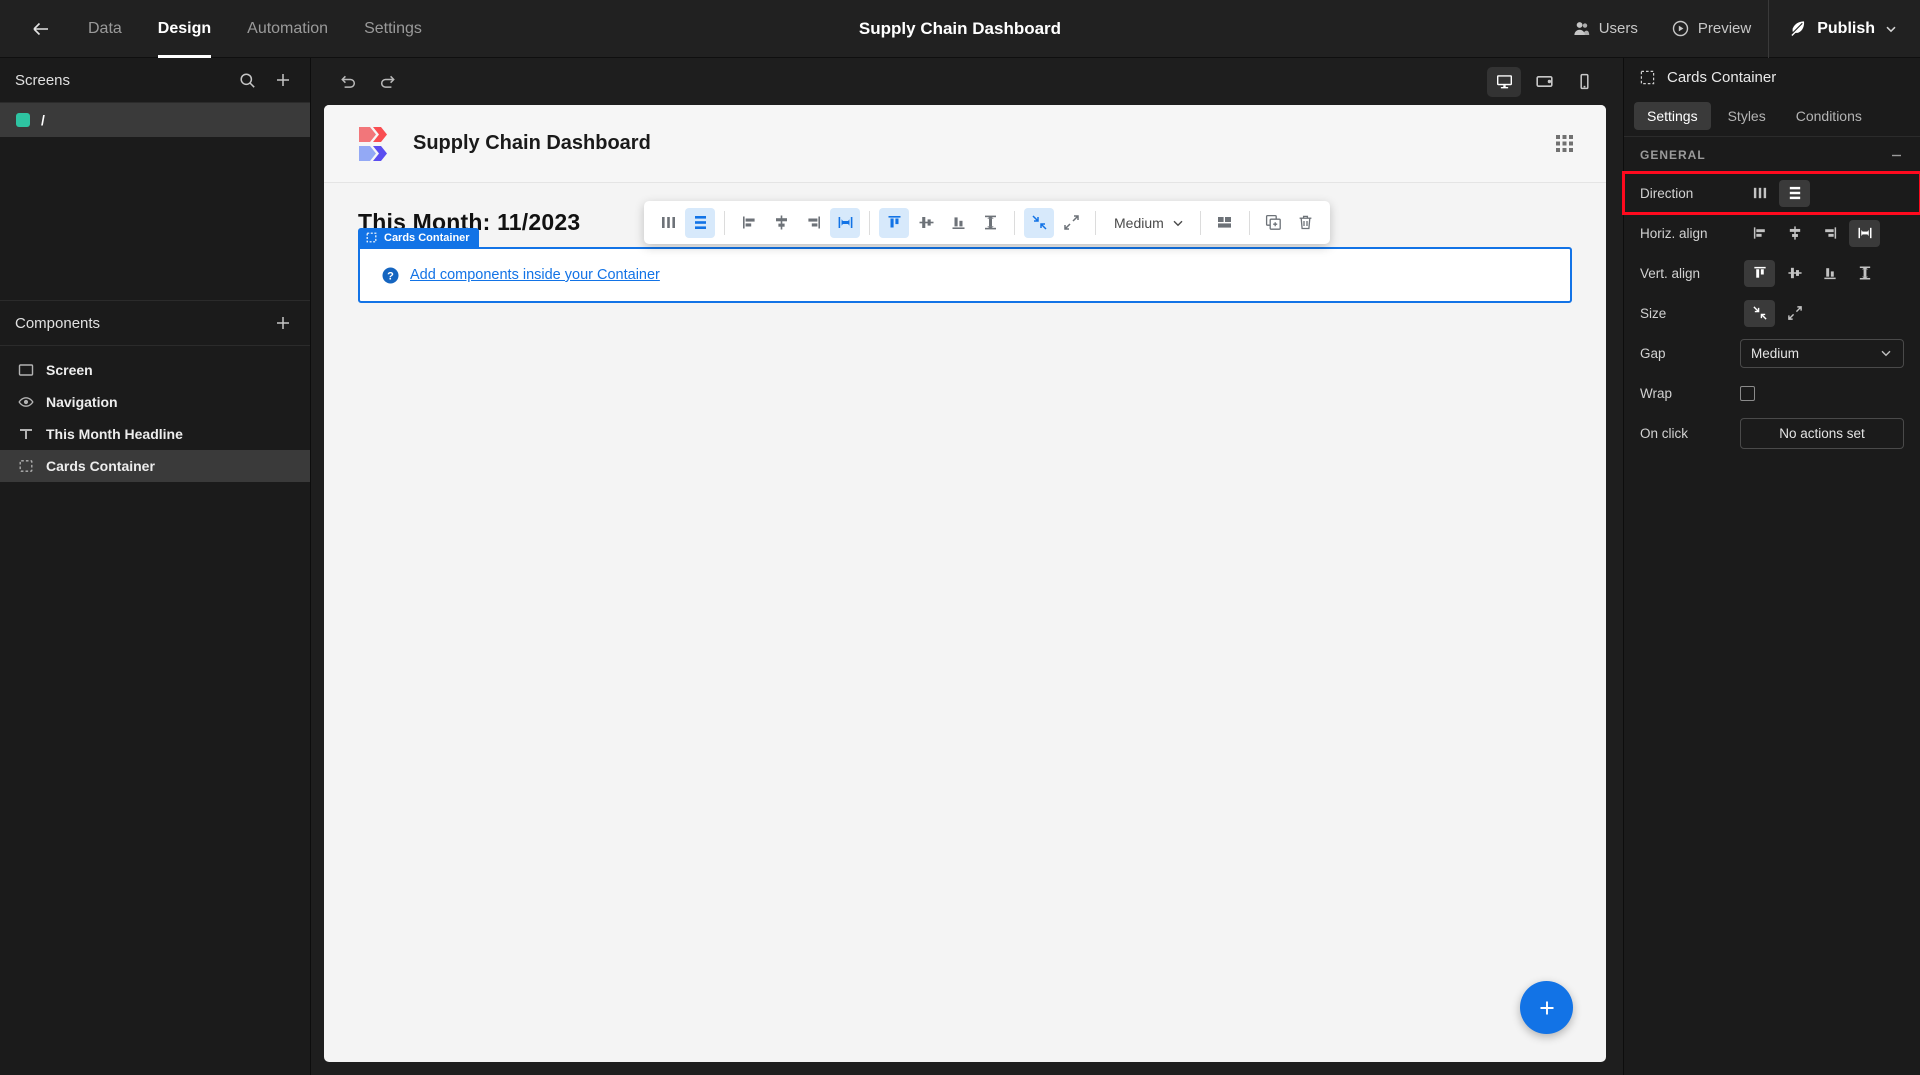 The image size is (1920, 1075). I want to click on on-click-label: On click, so click(1664, 433).